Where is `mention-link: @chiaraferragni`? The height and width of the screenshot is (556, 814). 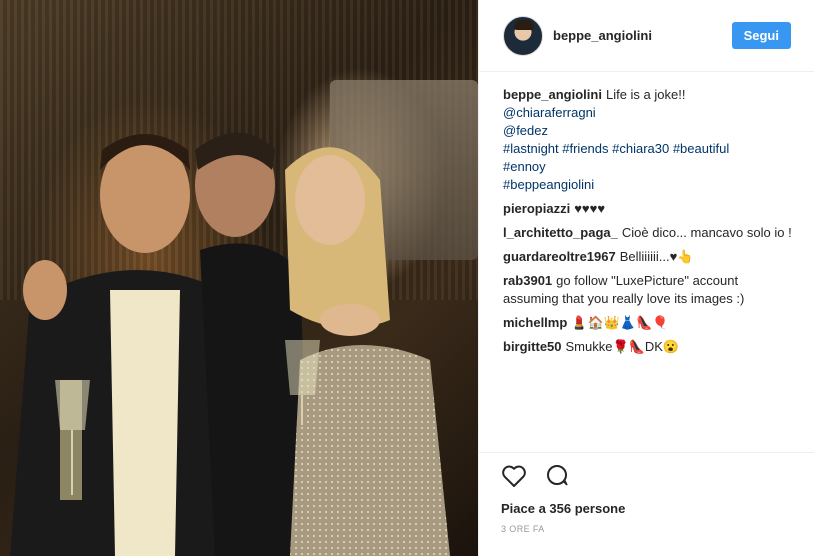
mention-link: @chiaraferragni is located at coordinates (649, 113).